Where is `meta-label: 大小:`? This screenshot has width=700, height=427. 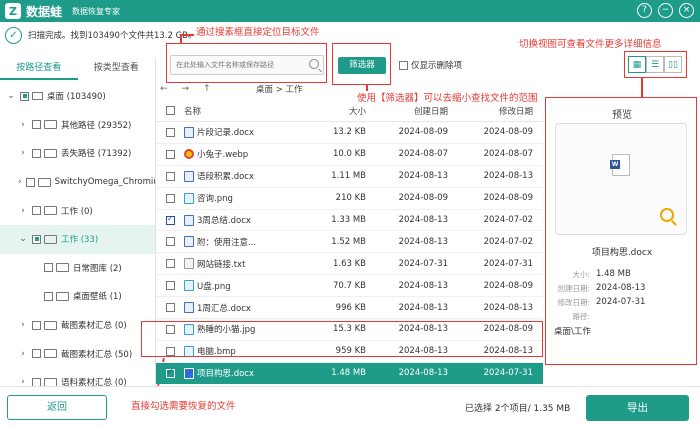
meta-label: 大小: is located at coordinates (581, 274).